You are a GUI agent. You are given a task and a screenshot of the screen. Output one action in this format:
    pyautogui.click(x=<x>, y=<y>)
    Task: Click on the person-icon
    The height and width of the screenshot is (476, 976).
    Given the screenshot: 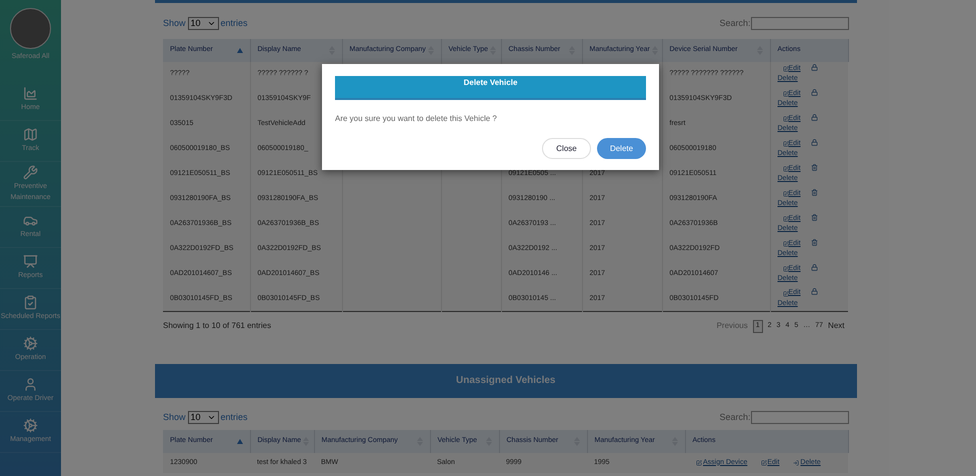 What is the action you would take?
    pyautogui.click(x=30, y=384)
    